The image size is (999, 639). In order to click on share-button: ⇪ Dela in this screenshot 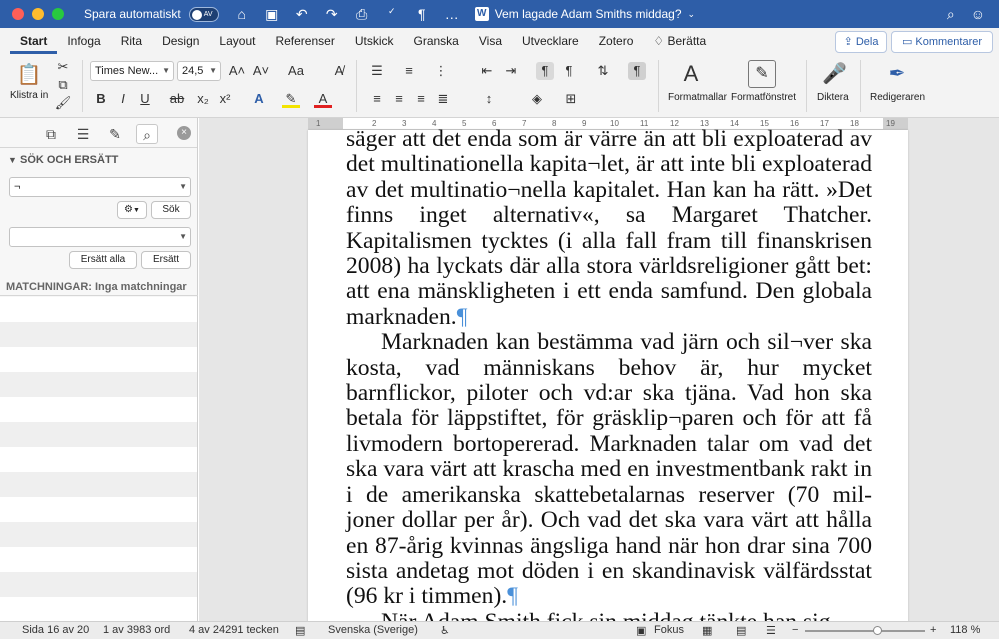, I will do `click(861, 42)`.